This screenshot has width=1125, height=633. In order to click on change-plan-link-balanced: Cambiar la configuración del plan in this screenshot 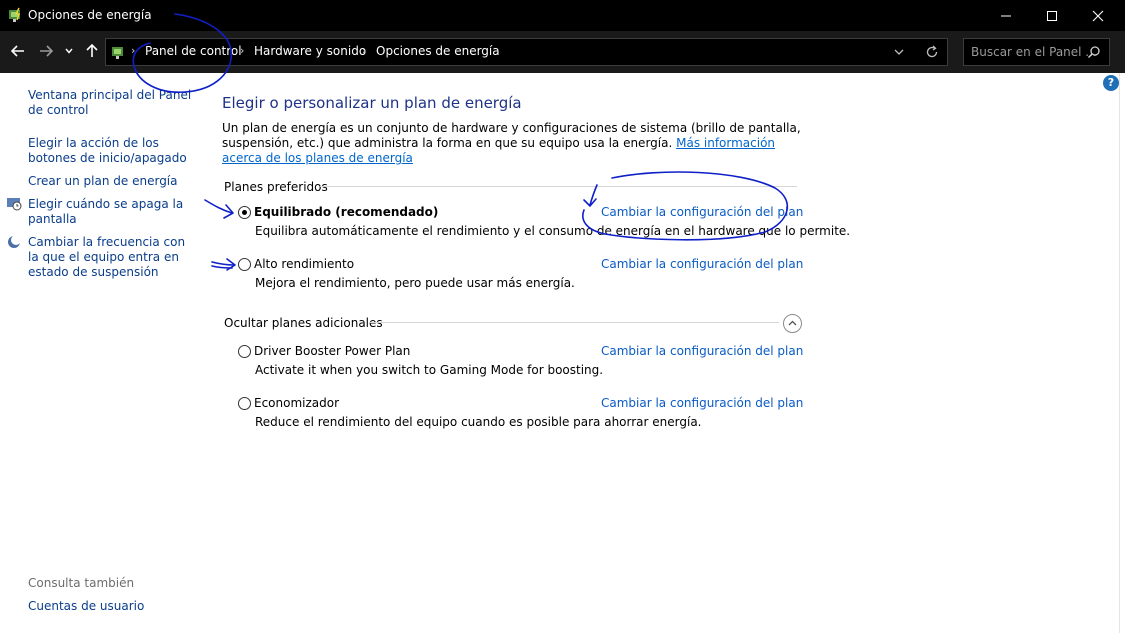, I will do `click(702, 212)`.